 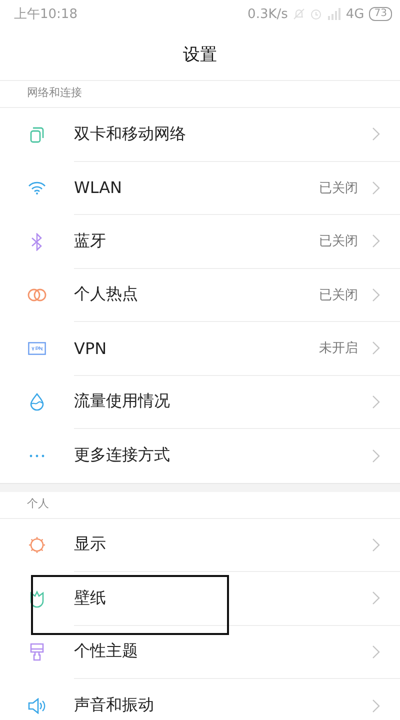 I want to click on more-icon, so click(x=36, y=456).